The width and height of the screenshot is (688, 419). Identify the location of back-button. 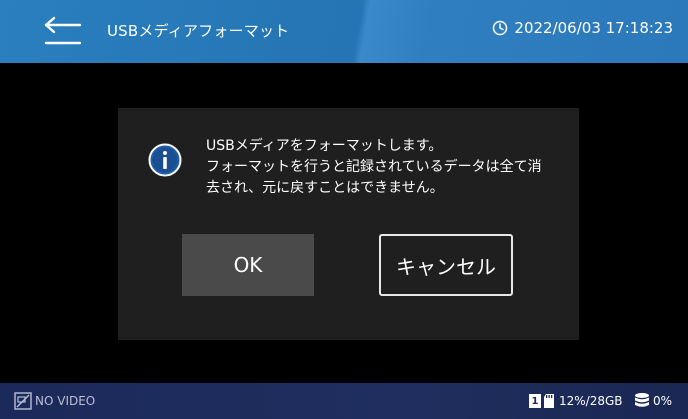
(64, 32).